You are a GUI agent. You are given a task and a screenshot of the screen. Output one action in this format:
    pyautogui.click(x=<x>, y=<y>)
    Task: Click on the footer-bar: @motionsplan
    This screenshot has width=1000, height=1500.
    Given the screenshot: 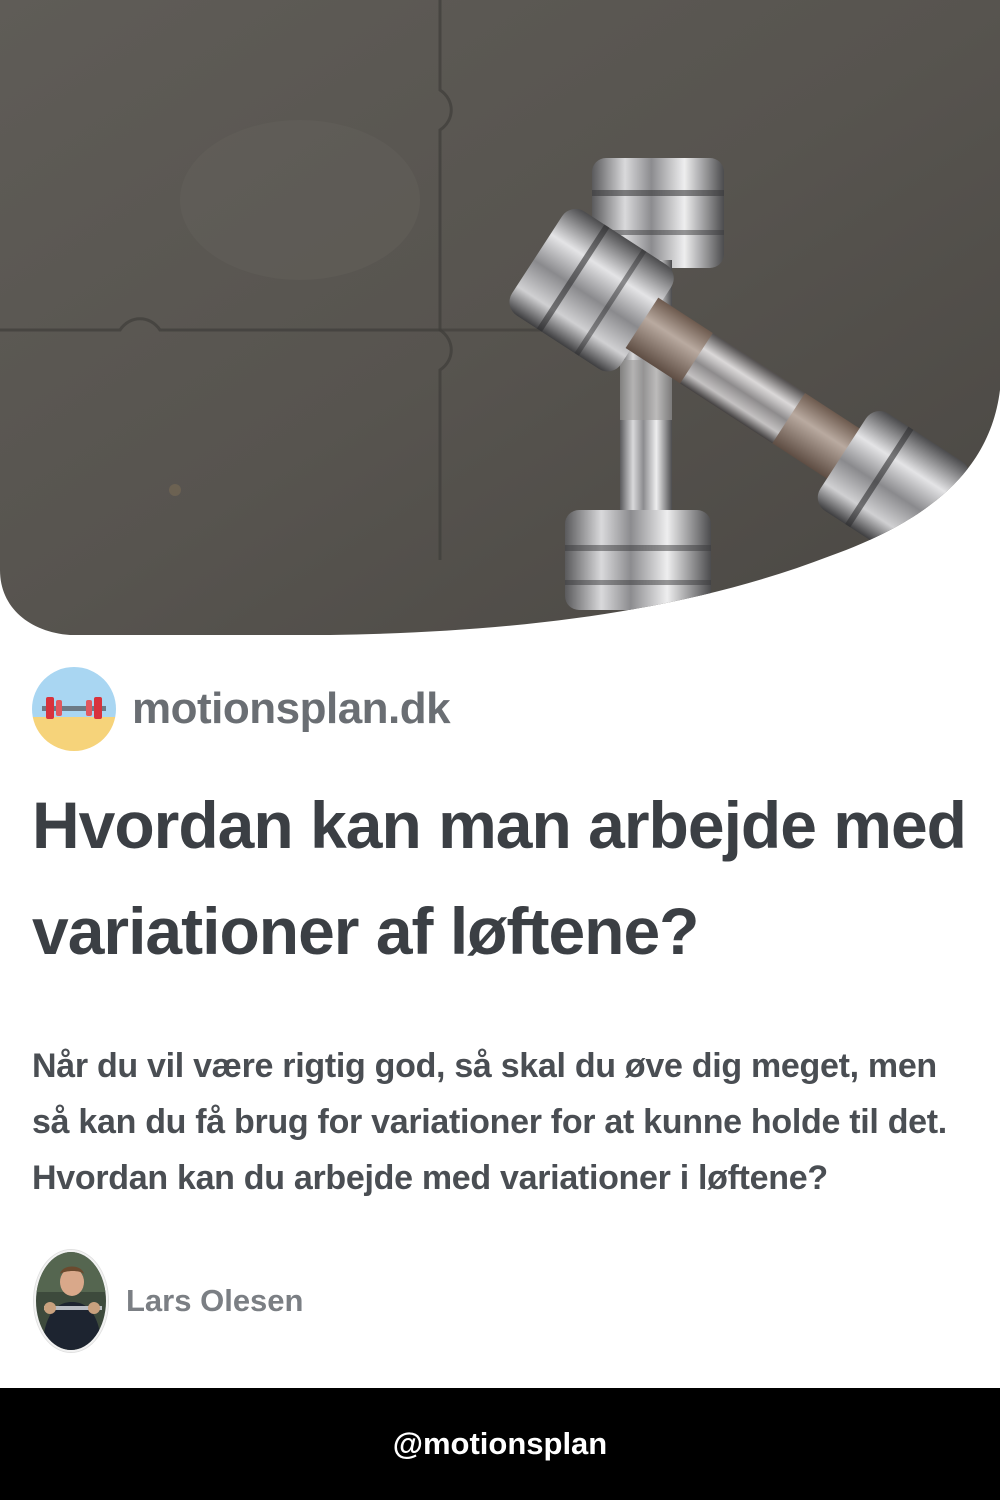 What is the action you would take?
    pyautogui.click(x=500, y=1444)
    